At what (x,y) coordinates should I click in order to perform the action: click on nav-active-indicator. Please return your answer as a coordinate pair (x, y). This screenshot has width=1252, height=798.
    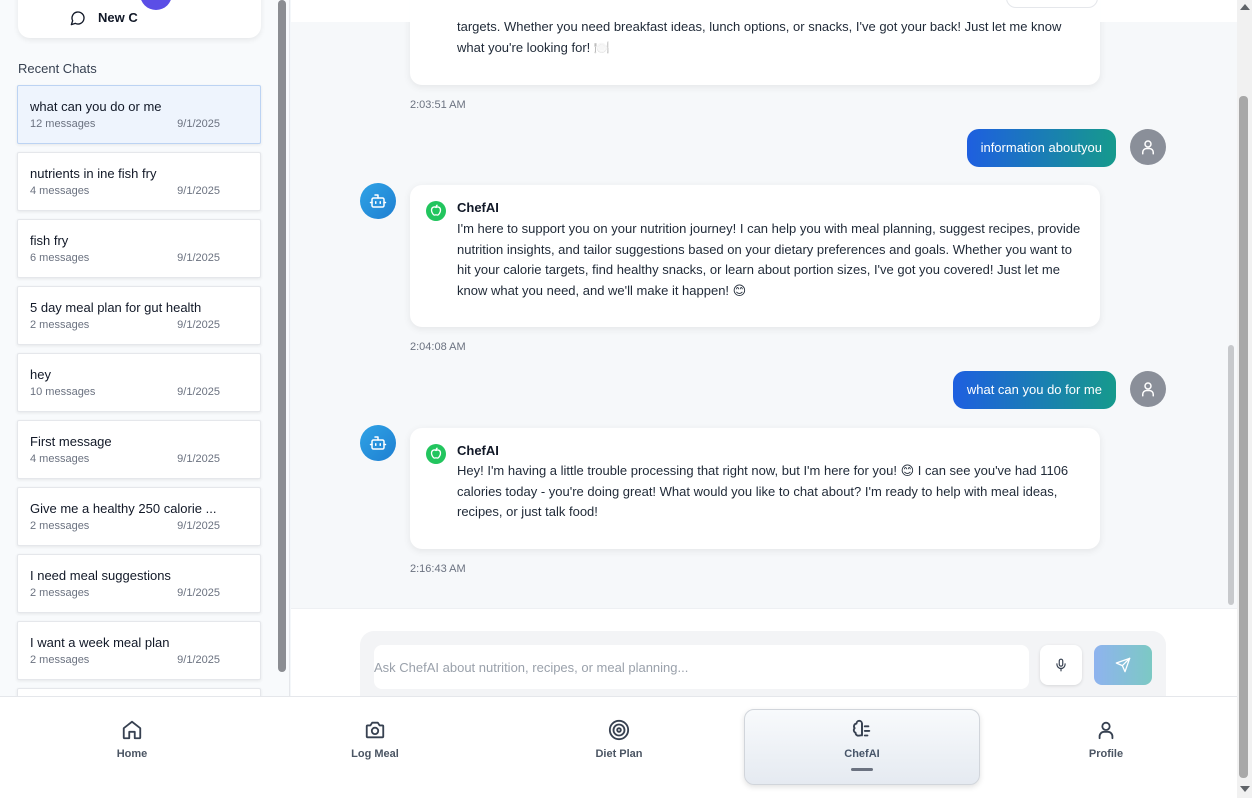
    Looking at the image, I should click on (862, 769).